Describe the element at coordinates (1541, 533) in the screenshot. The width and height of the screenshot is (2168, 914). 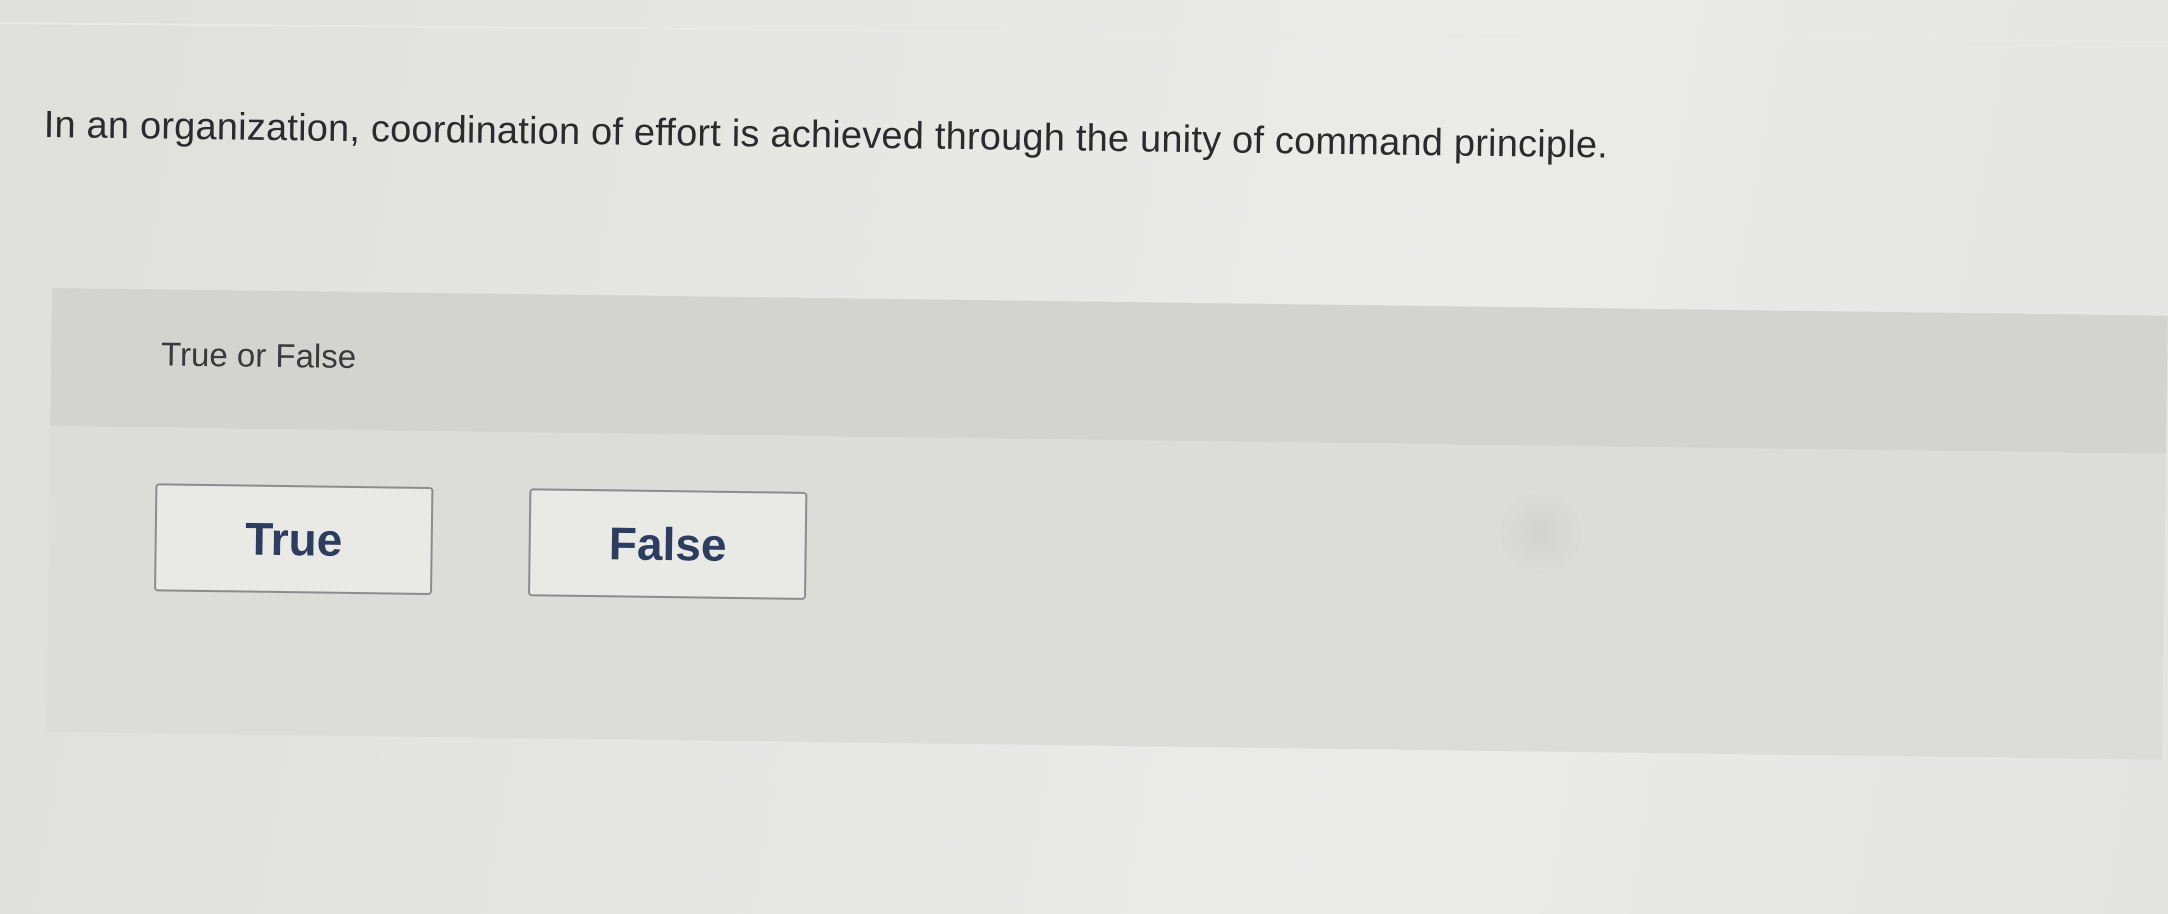
I see `screen-glare` at that location.